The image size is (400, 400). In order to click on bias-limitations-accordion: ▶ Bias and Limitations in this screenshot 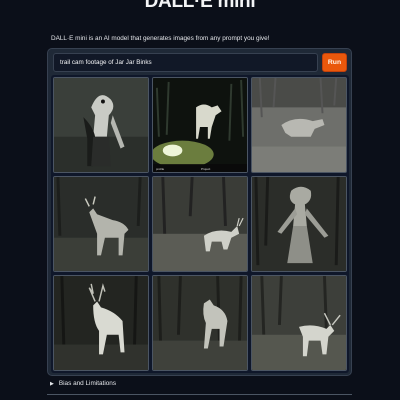, I will do `click(83, 383)`.